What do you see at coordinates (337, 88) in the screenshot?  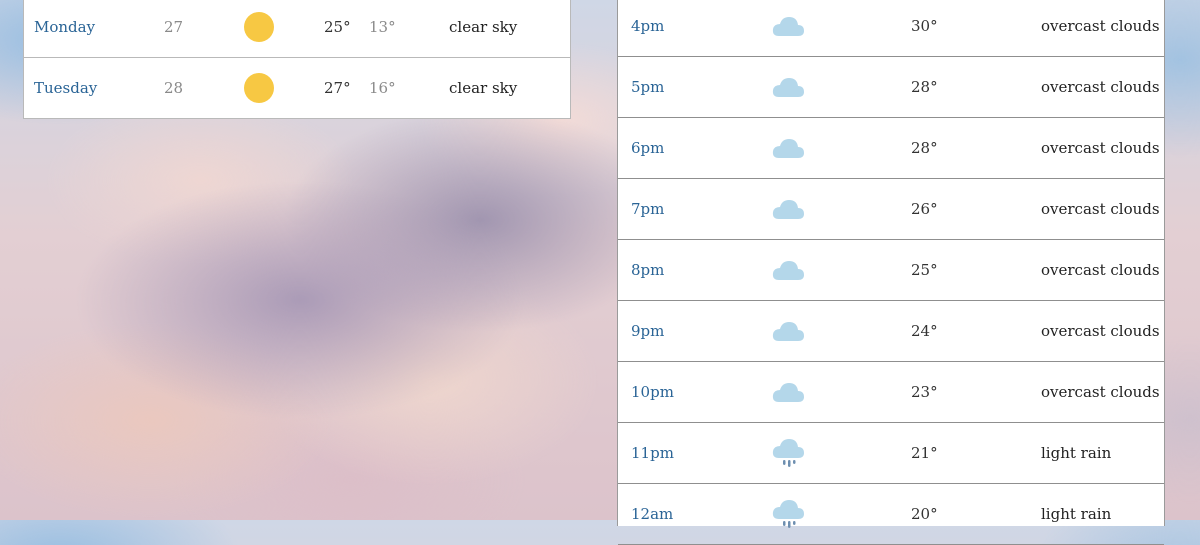 I see `day-high-temp: 27°` at bounding box center [337, 88].